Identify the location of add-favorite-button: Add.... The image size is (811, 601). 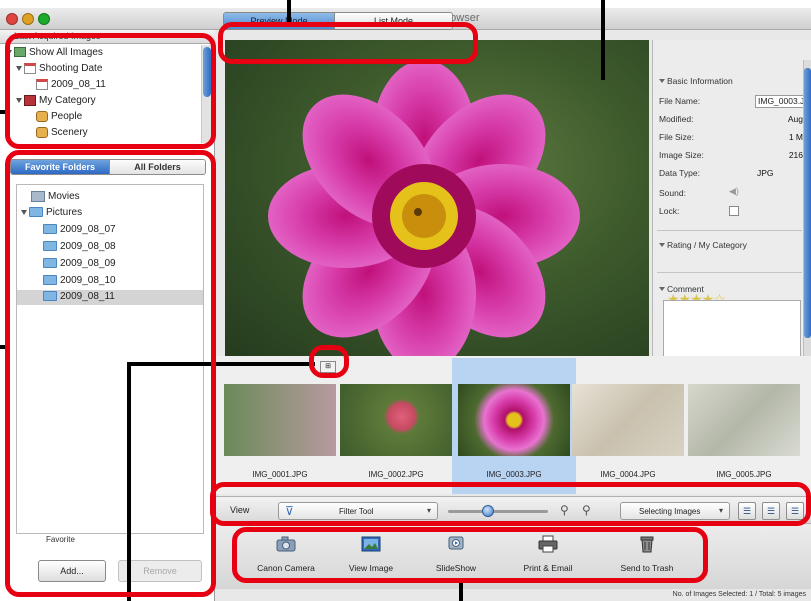
(72, 571).